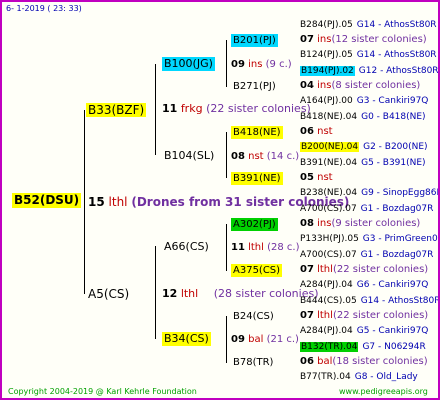 The width and height of the screenshot is (440, 400). What do you see at coordinates (360, 223) in the screenshot?
I see `gen3-info: 08 ins(9 sister colonies)` at bounding box center [360, 223].